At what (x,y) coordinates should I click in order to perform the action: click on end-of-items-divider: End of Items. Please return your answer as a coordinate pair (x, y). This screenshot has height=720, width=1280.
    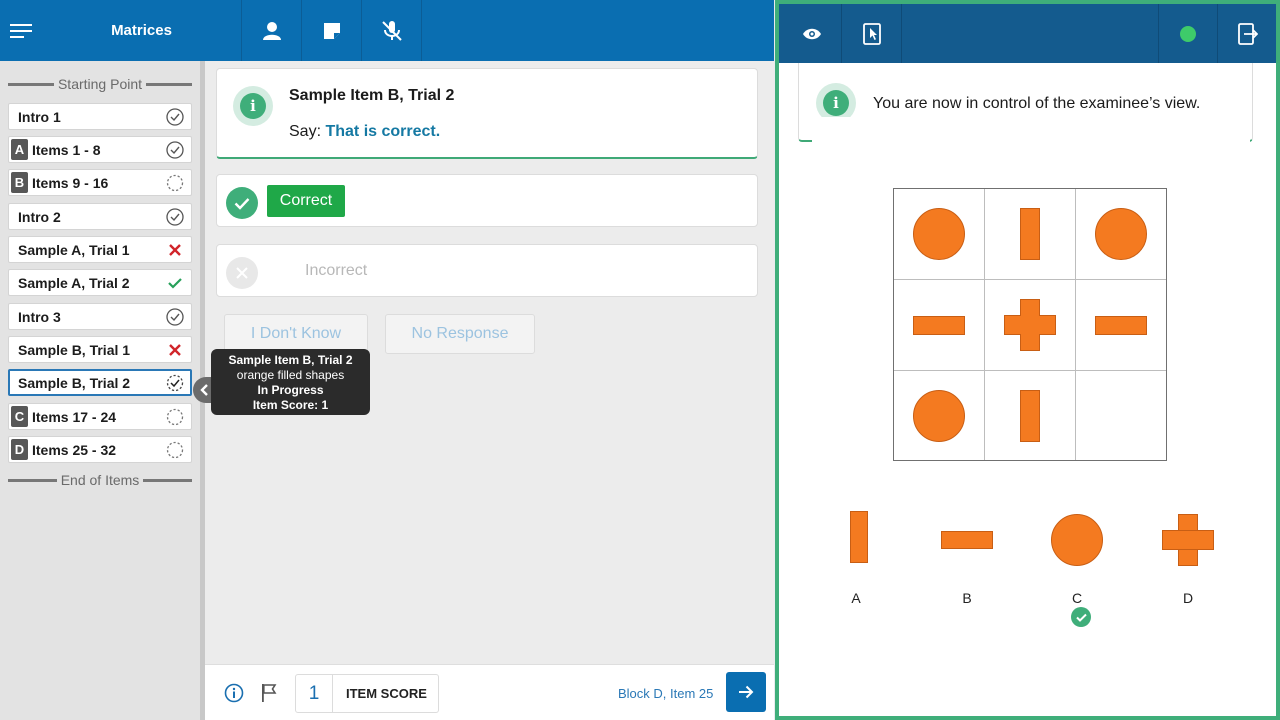
    Looking at the image, I should click on (100, 480).